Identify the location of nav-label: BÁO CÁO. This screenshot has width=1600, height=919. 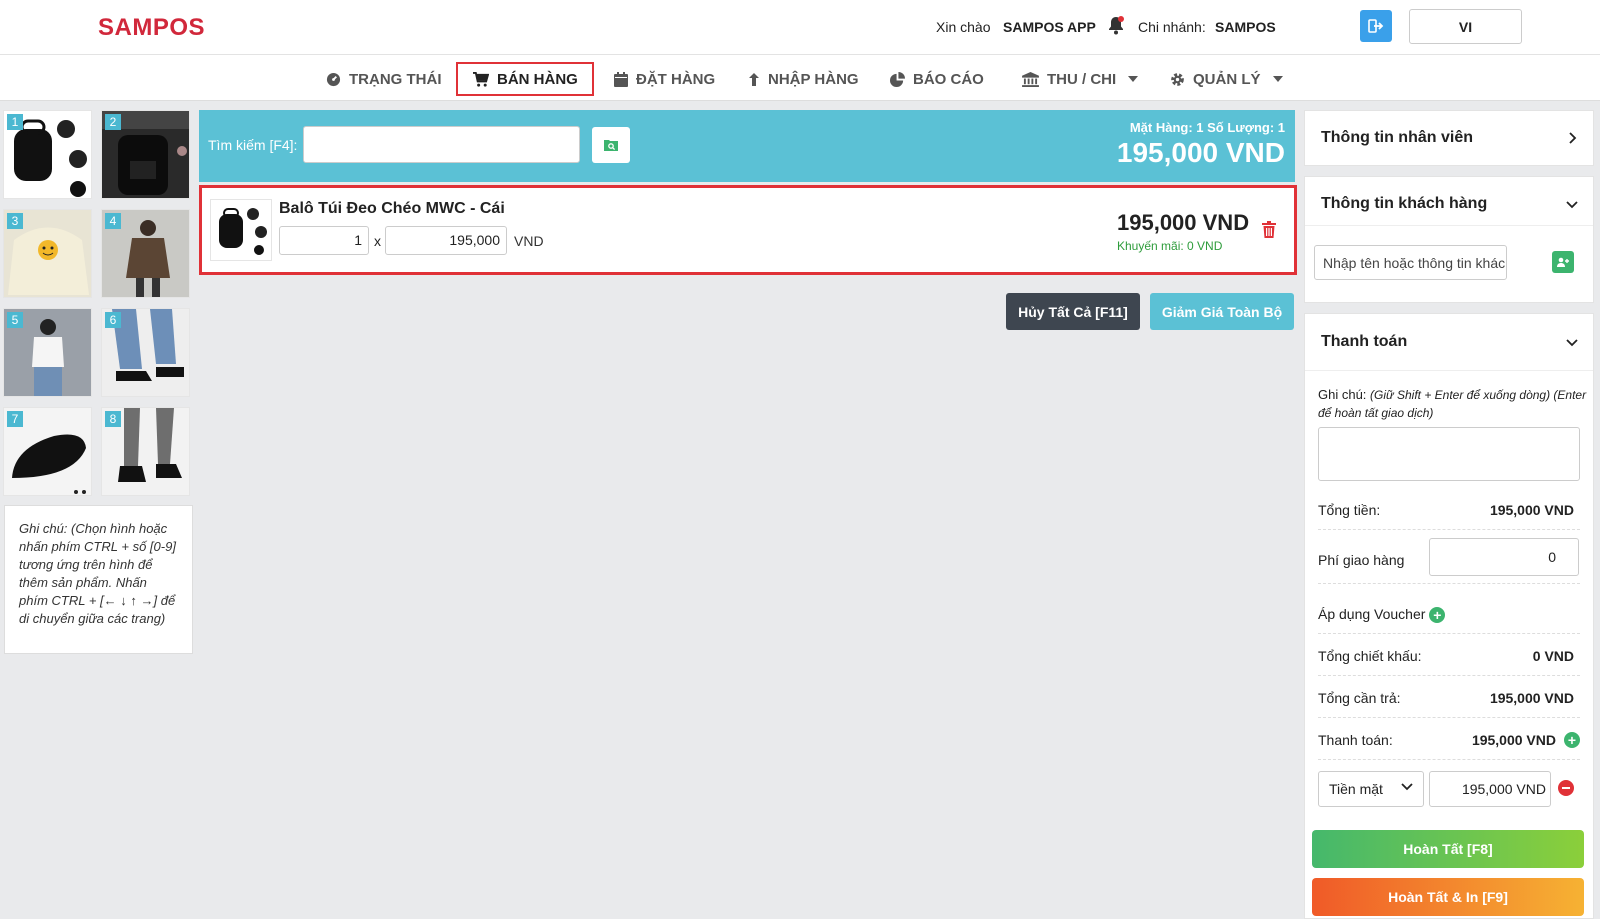
(948, 79).